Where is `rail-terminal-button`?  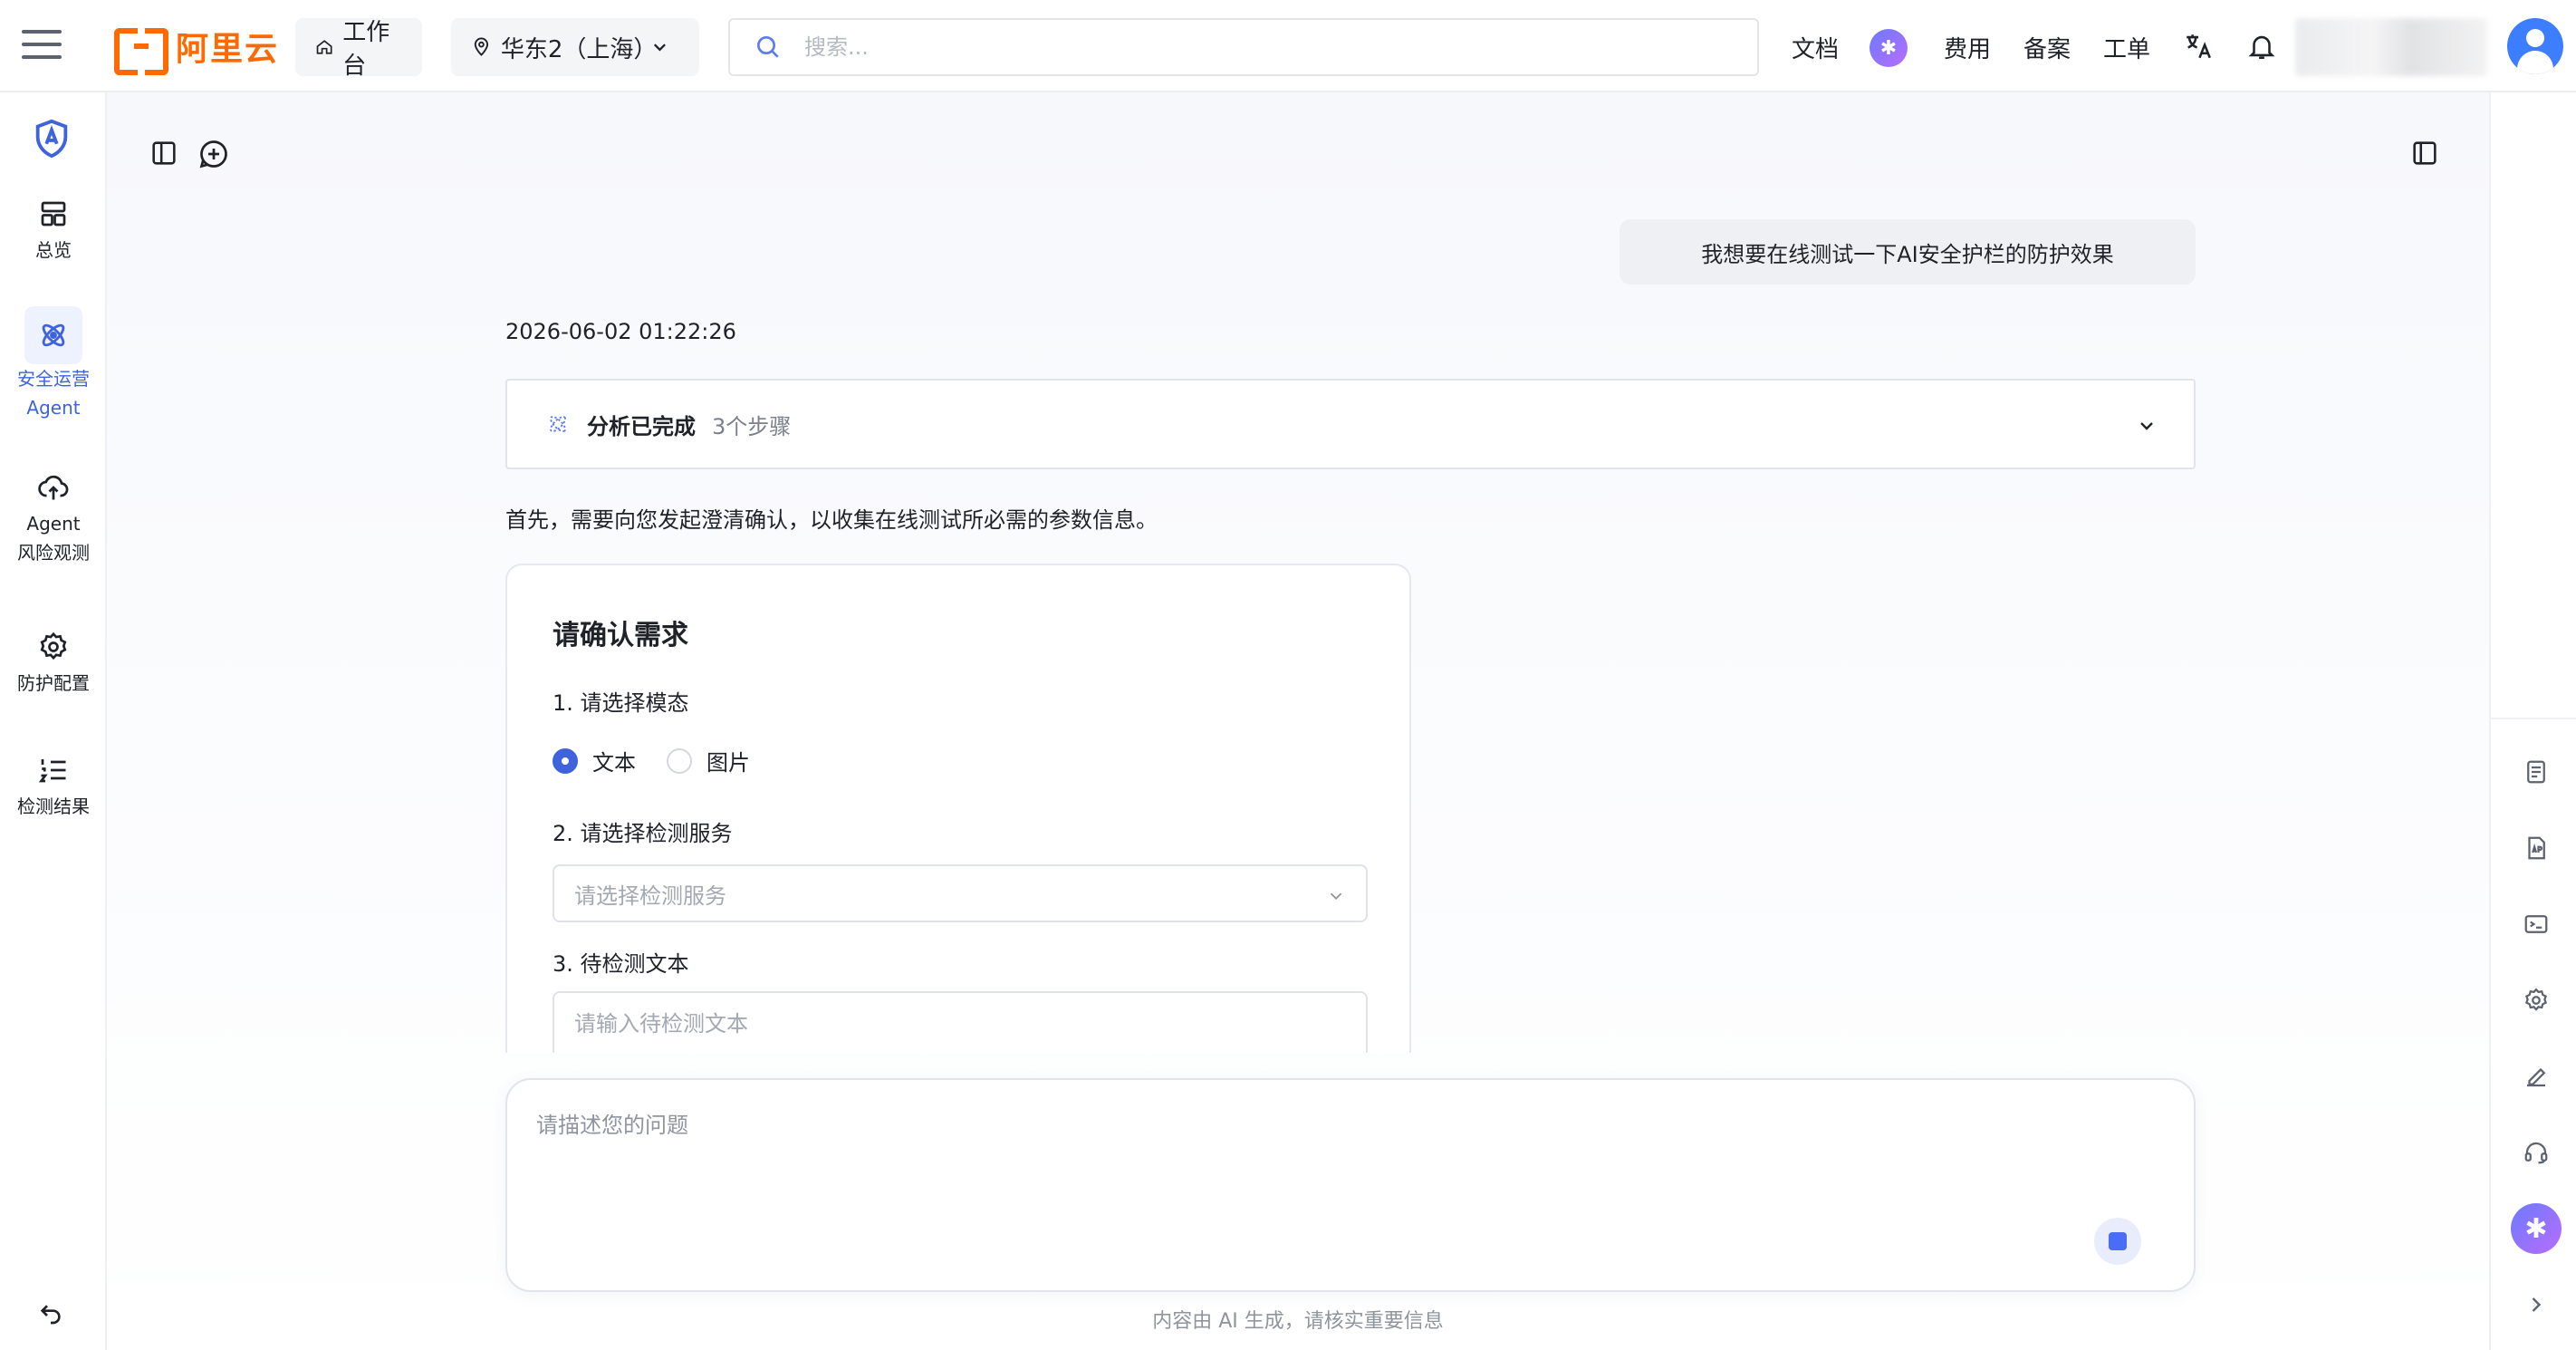
rail-terminal-button is located at coordinates (2536, 924).